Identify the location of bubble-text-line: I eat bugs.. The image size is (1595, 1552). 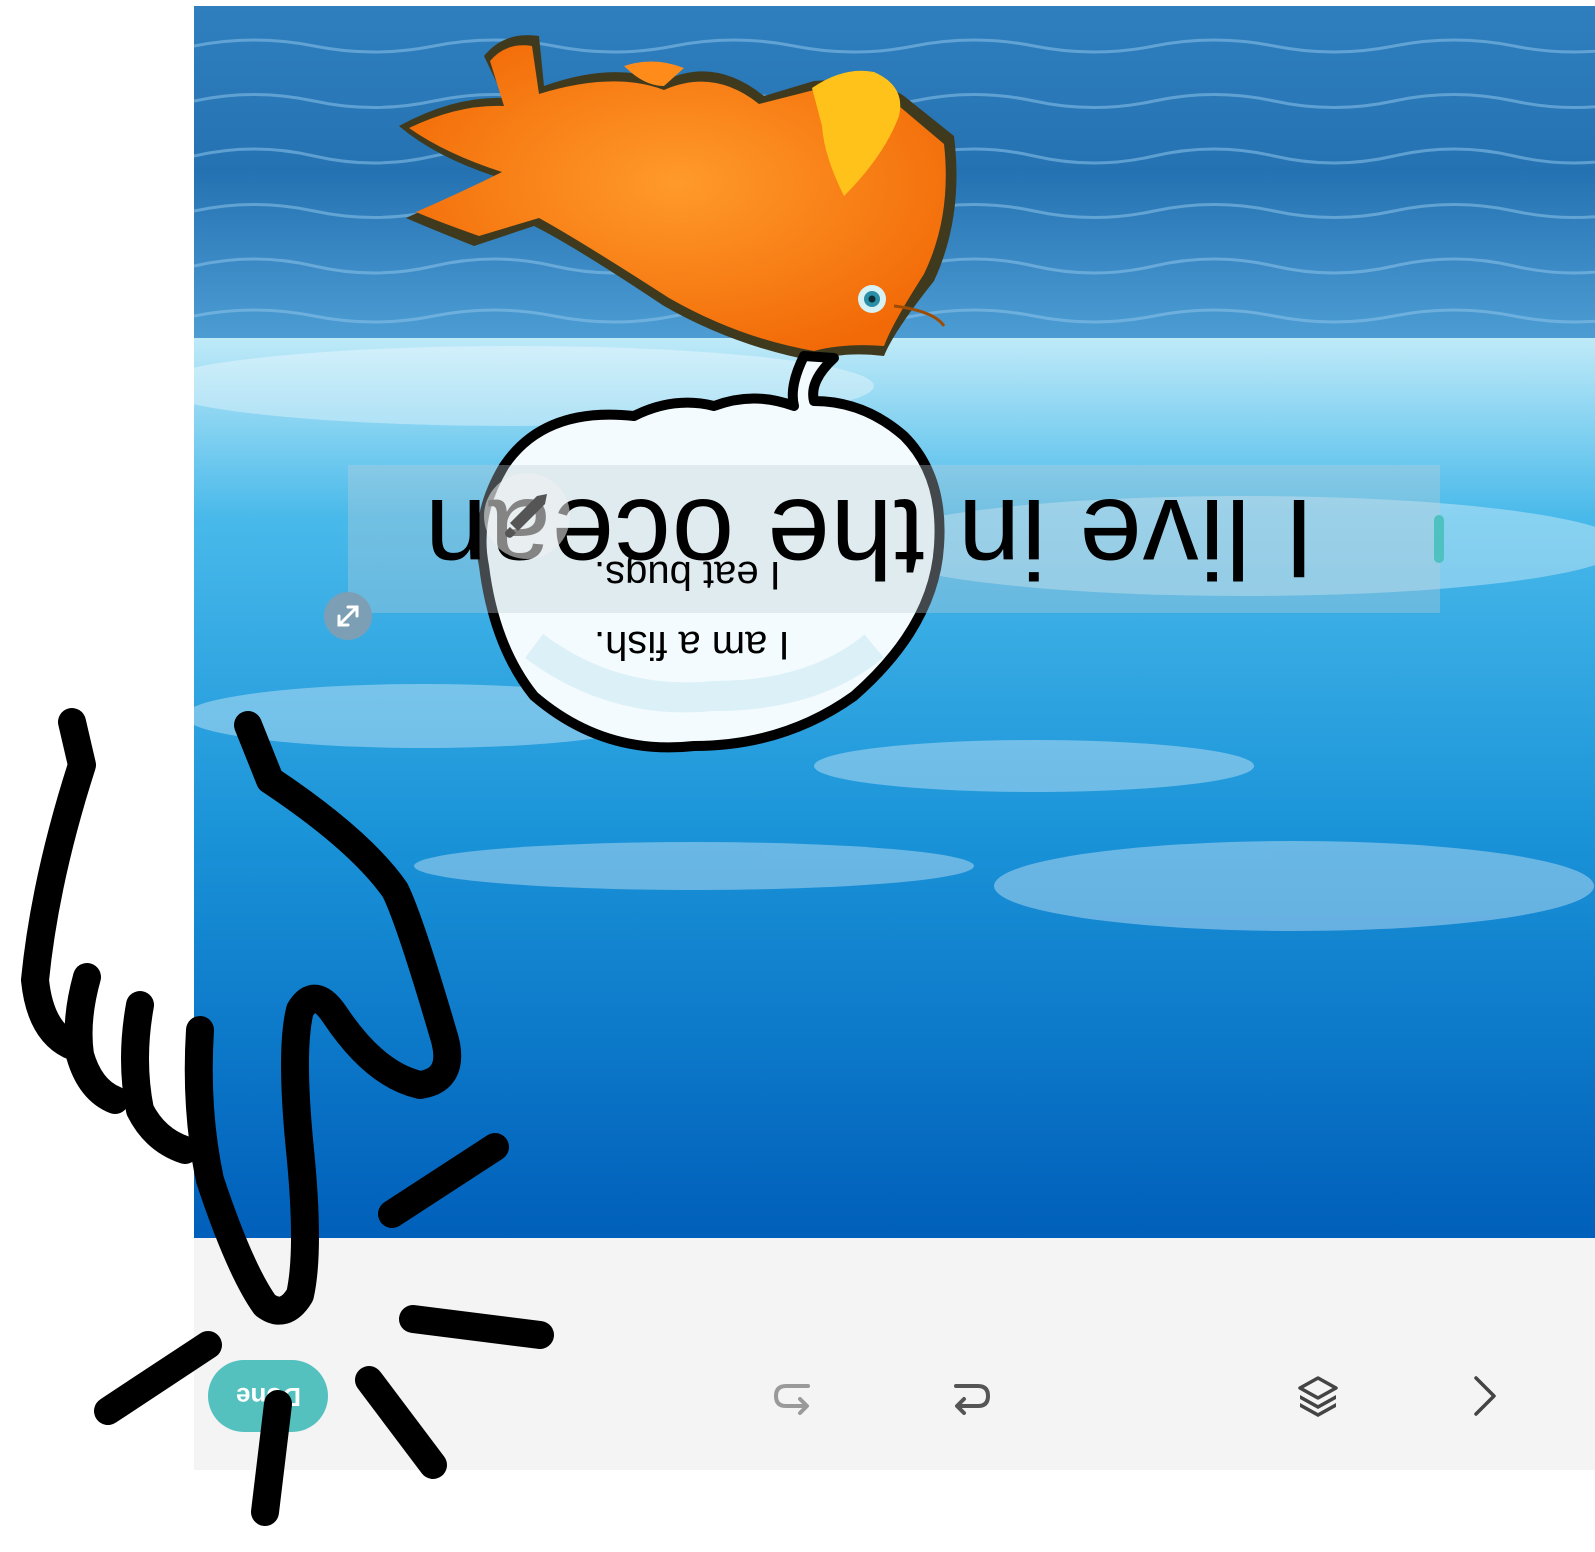
(687, 575).